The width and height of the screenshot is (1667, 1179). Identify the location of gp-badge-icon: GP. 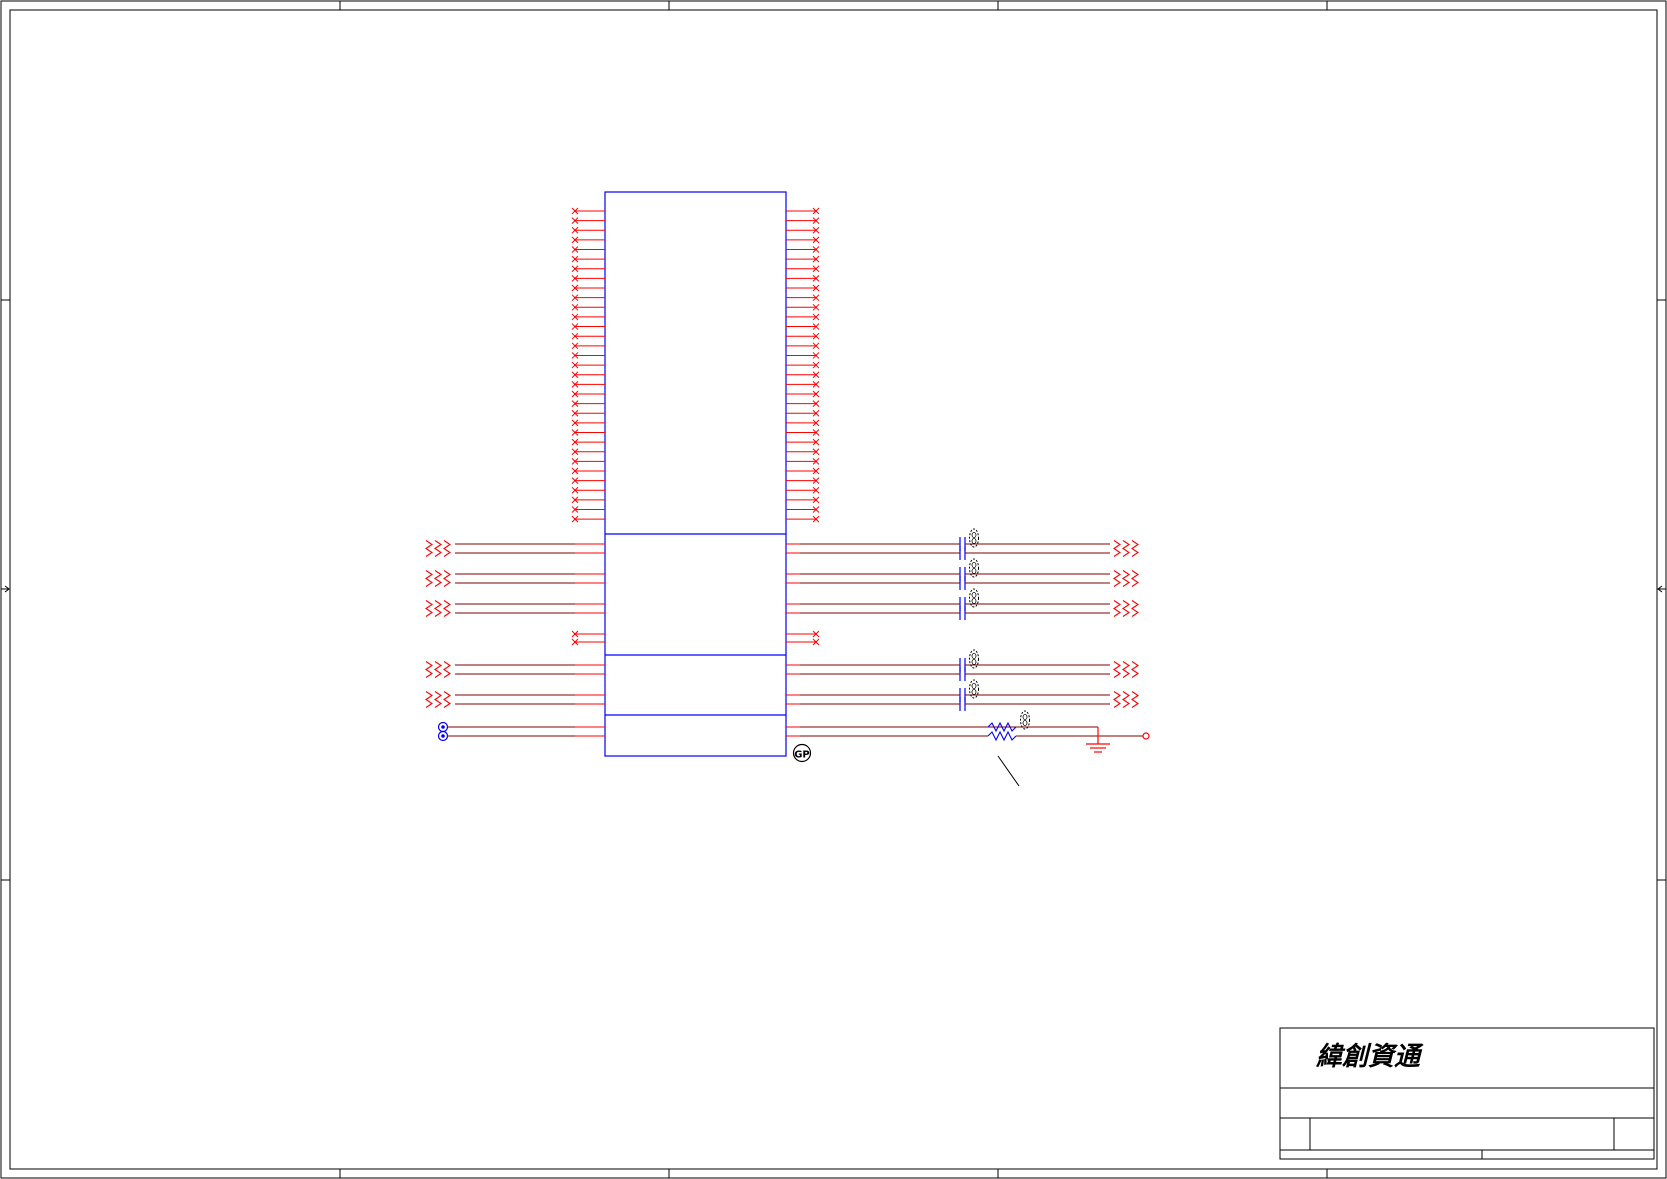
(802, 753).